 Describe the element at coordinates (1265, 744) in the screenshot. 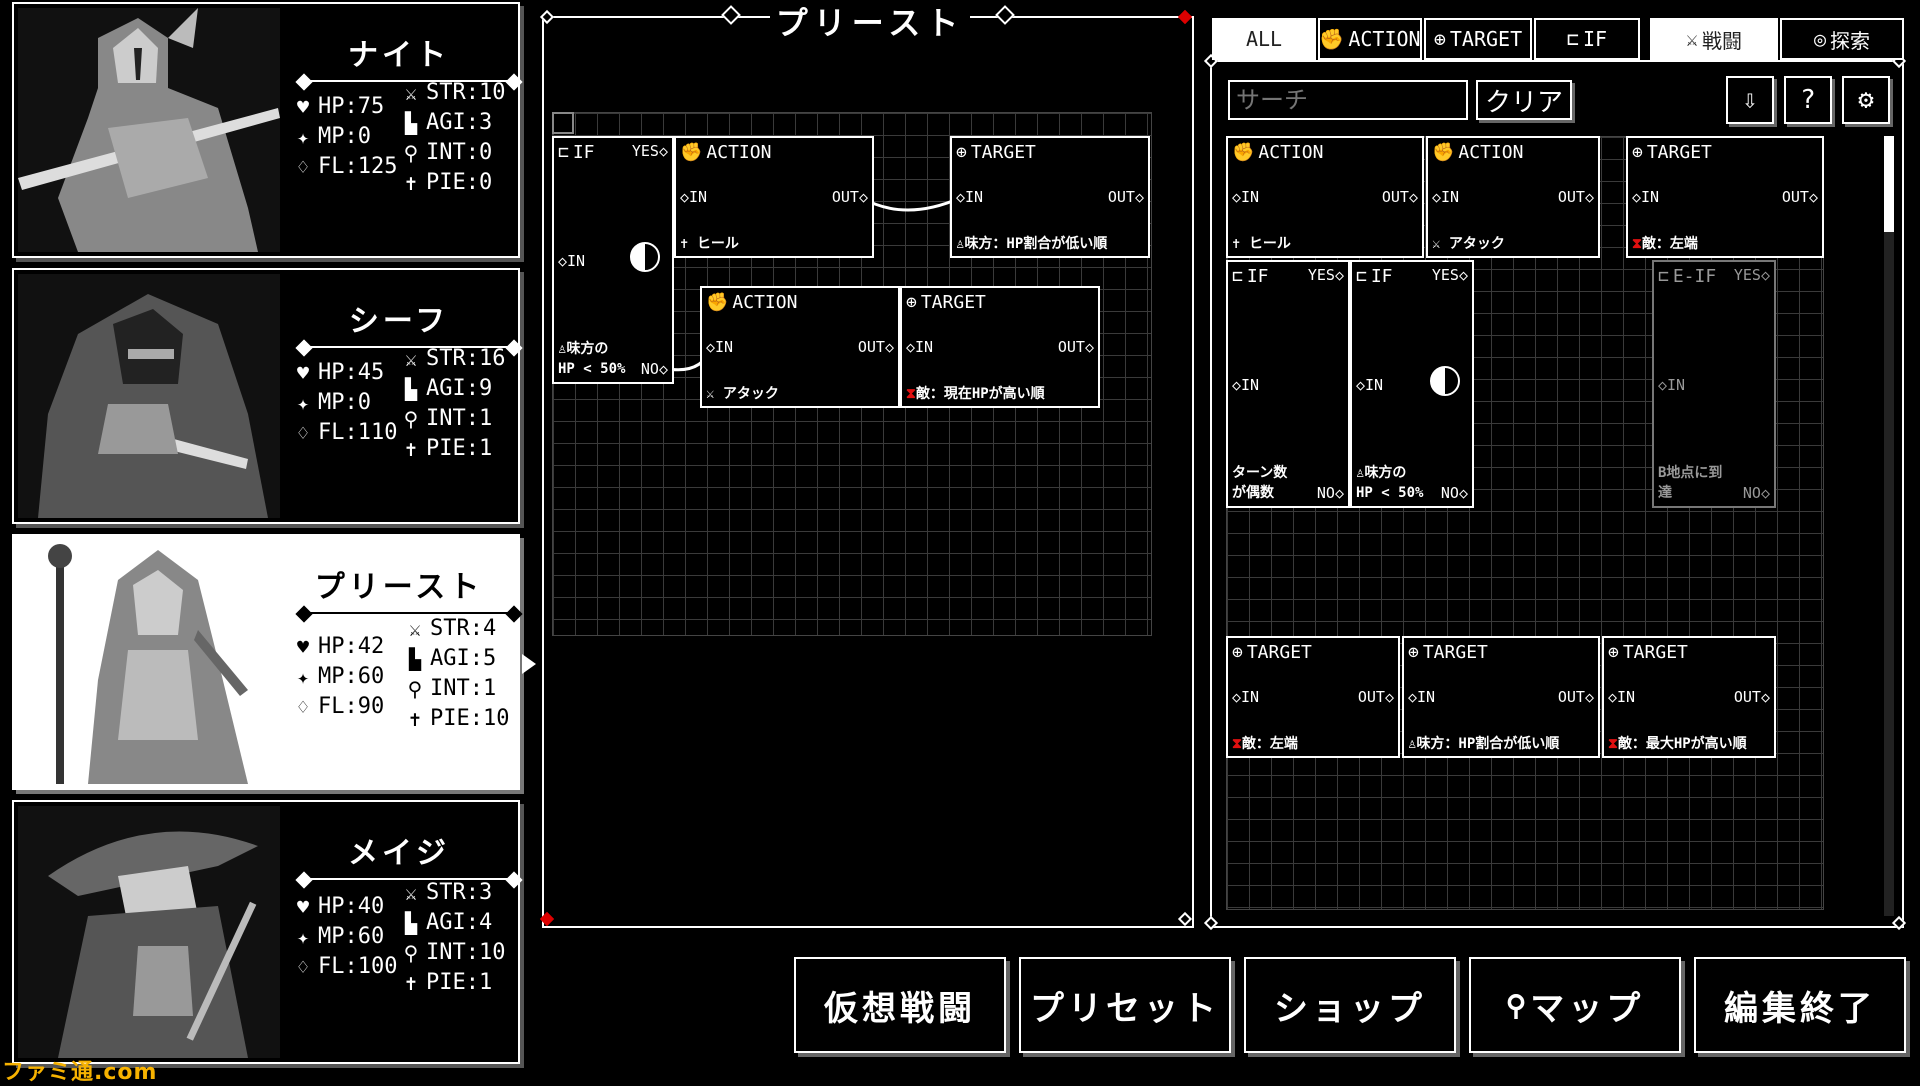

I see `node-caption: ⧗敵：左端` at that location.